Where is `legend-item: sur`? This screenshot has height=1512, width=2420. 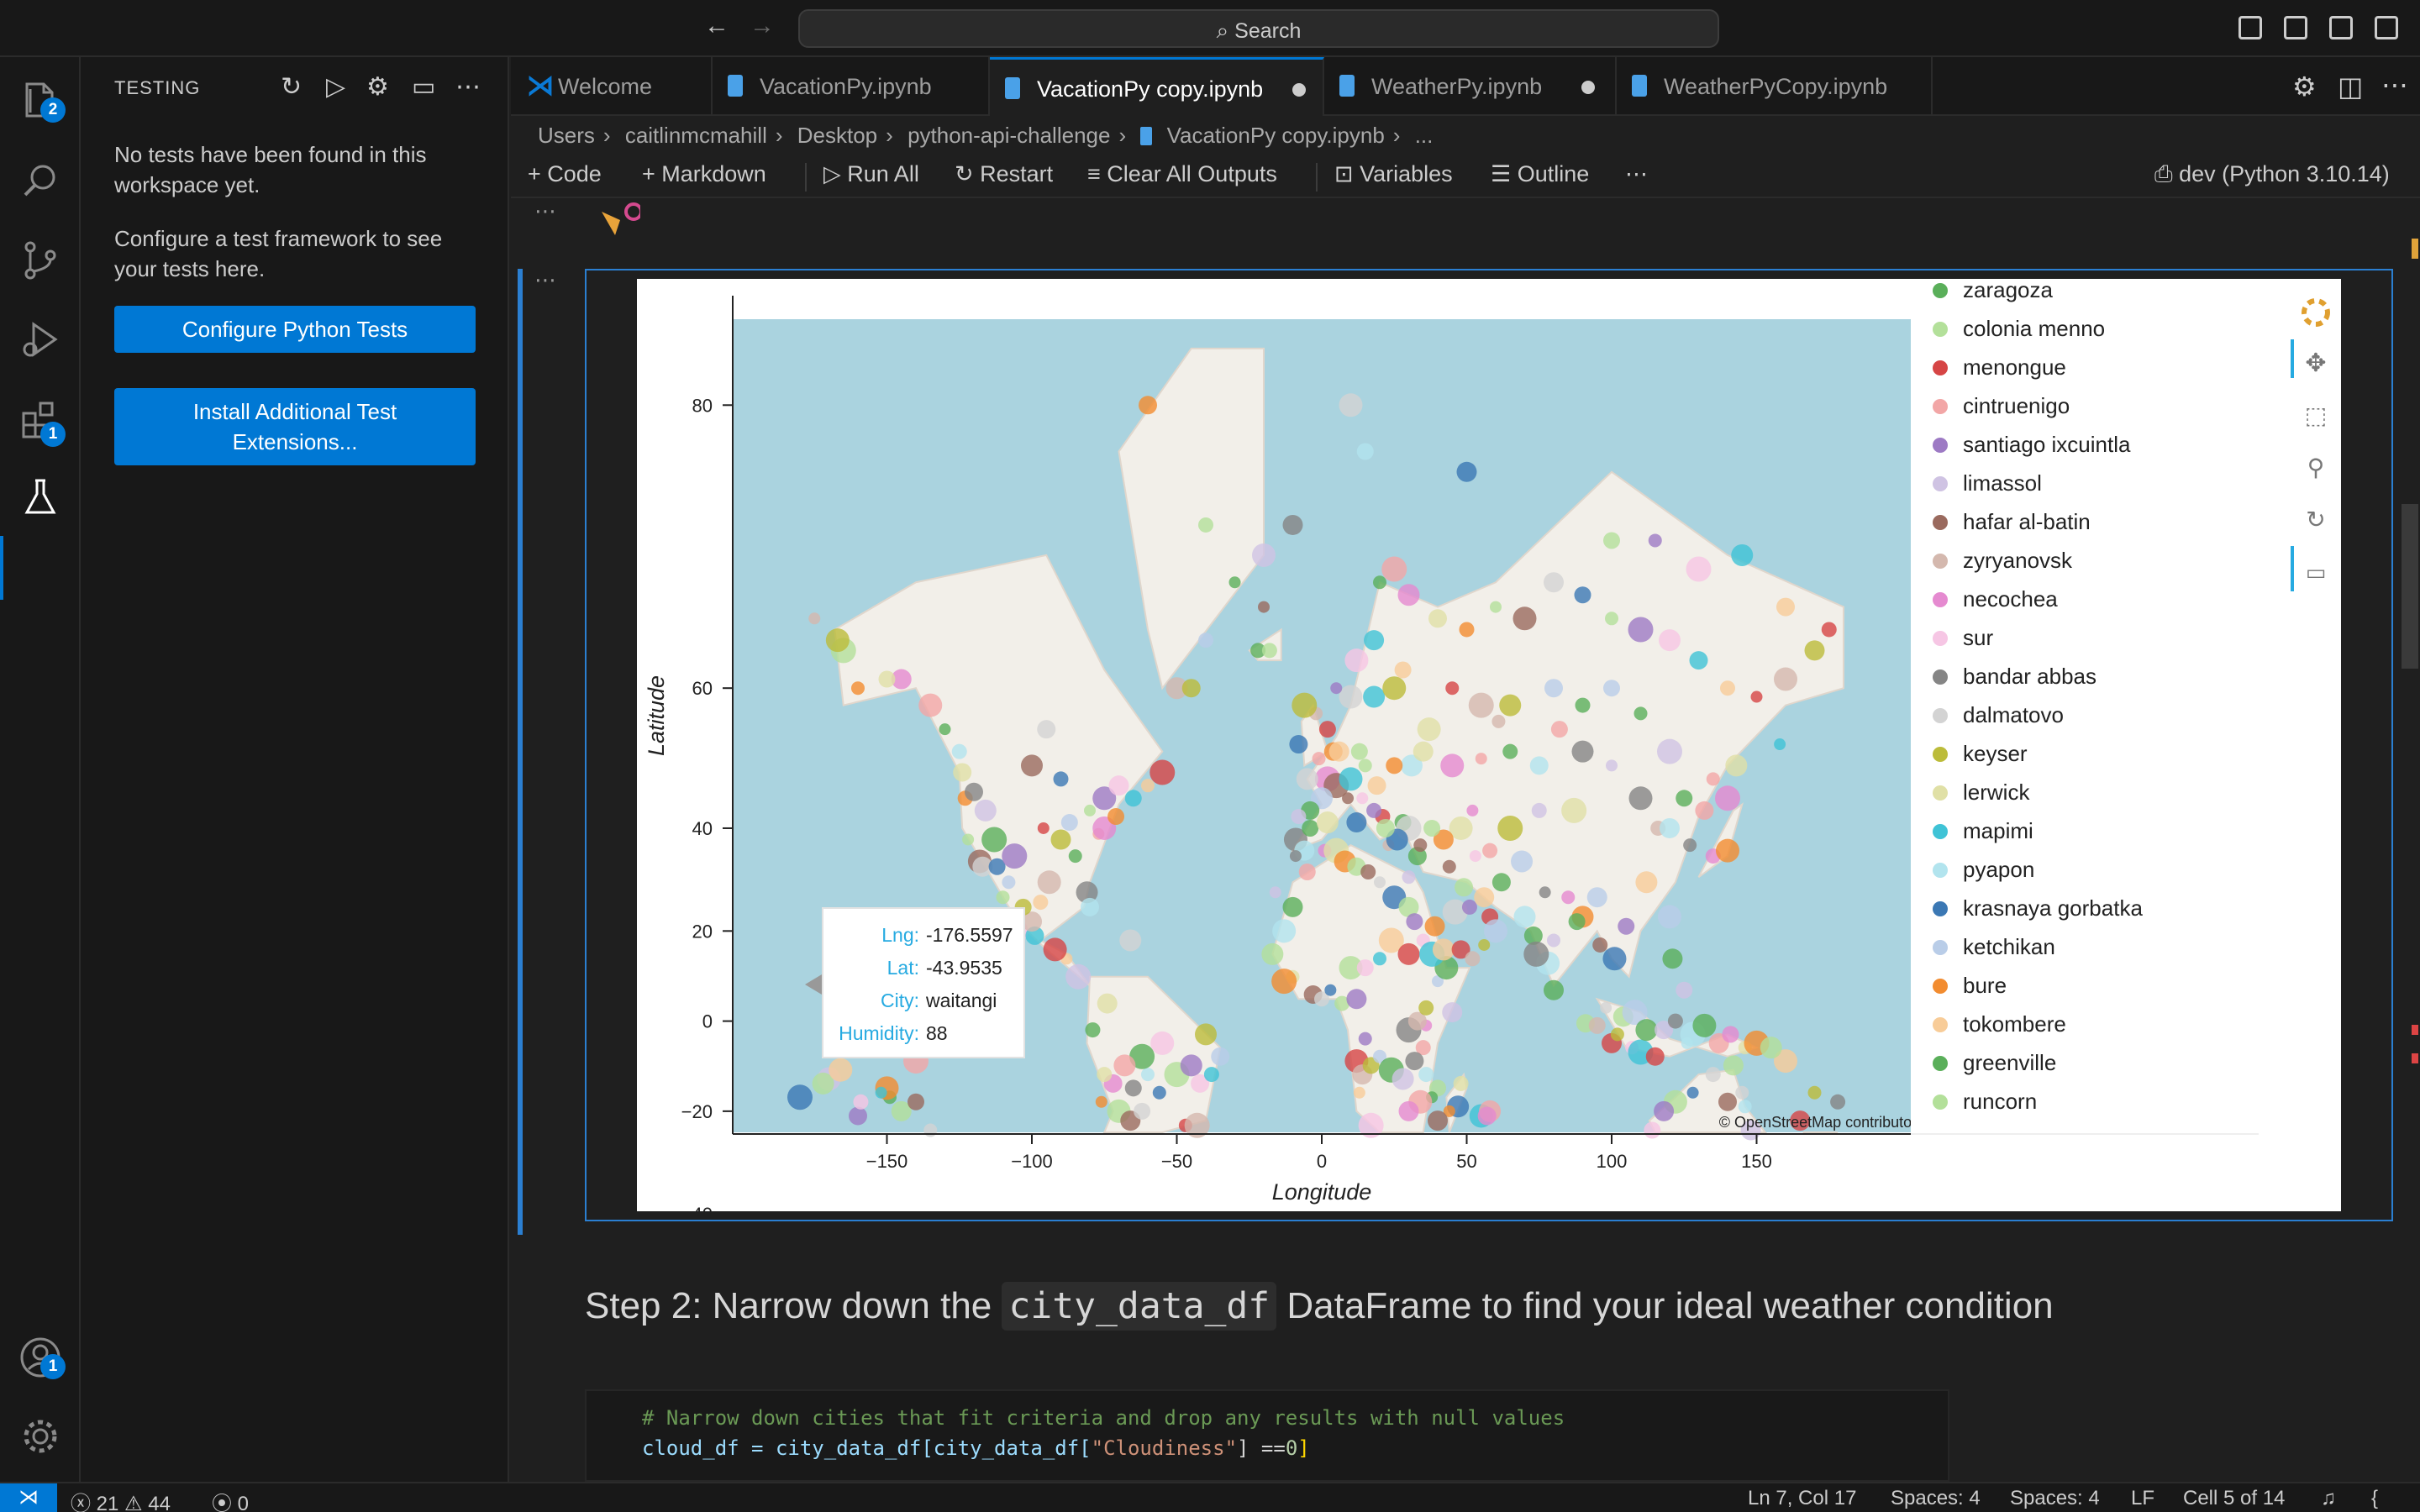 legend-item: sur is located at coordinates (1963, 638).